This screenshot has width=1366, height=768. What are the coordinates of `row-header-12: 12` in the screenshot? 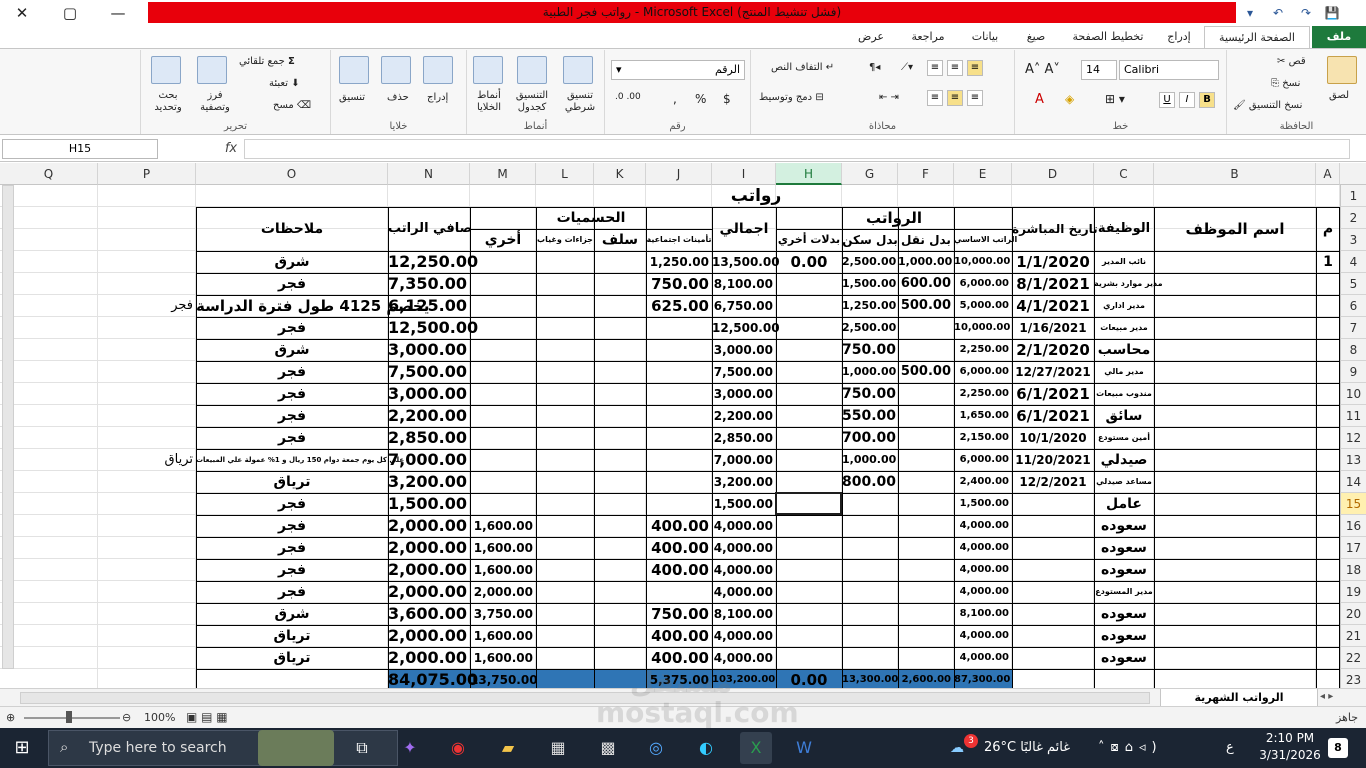 It's located at (1353, 438).